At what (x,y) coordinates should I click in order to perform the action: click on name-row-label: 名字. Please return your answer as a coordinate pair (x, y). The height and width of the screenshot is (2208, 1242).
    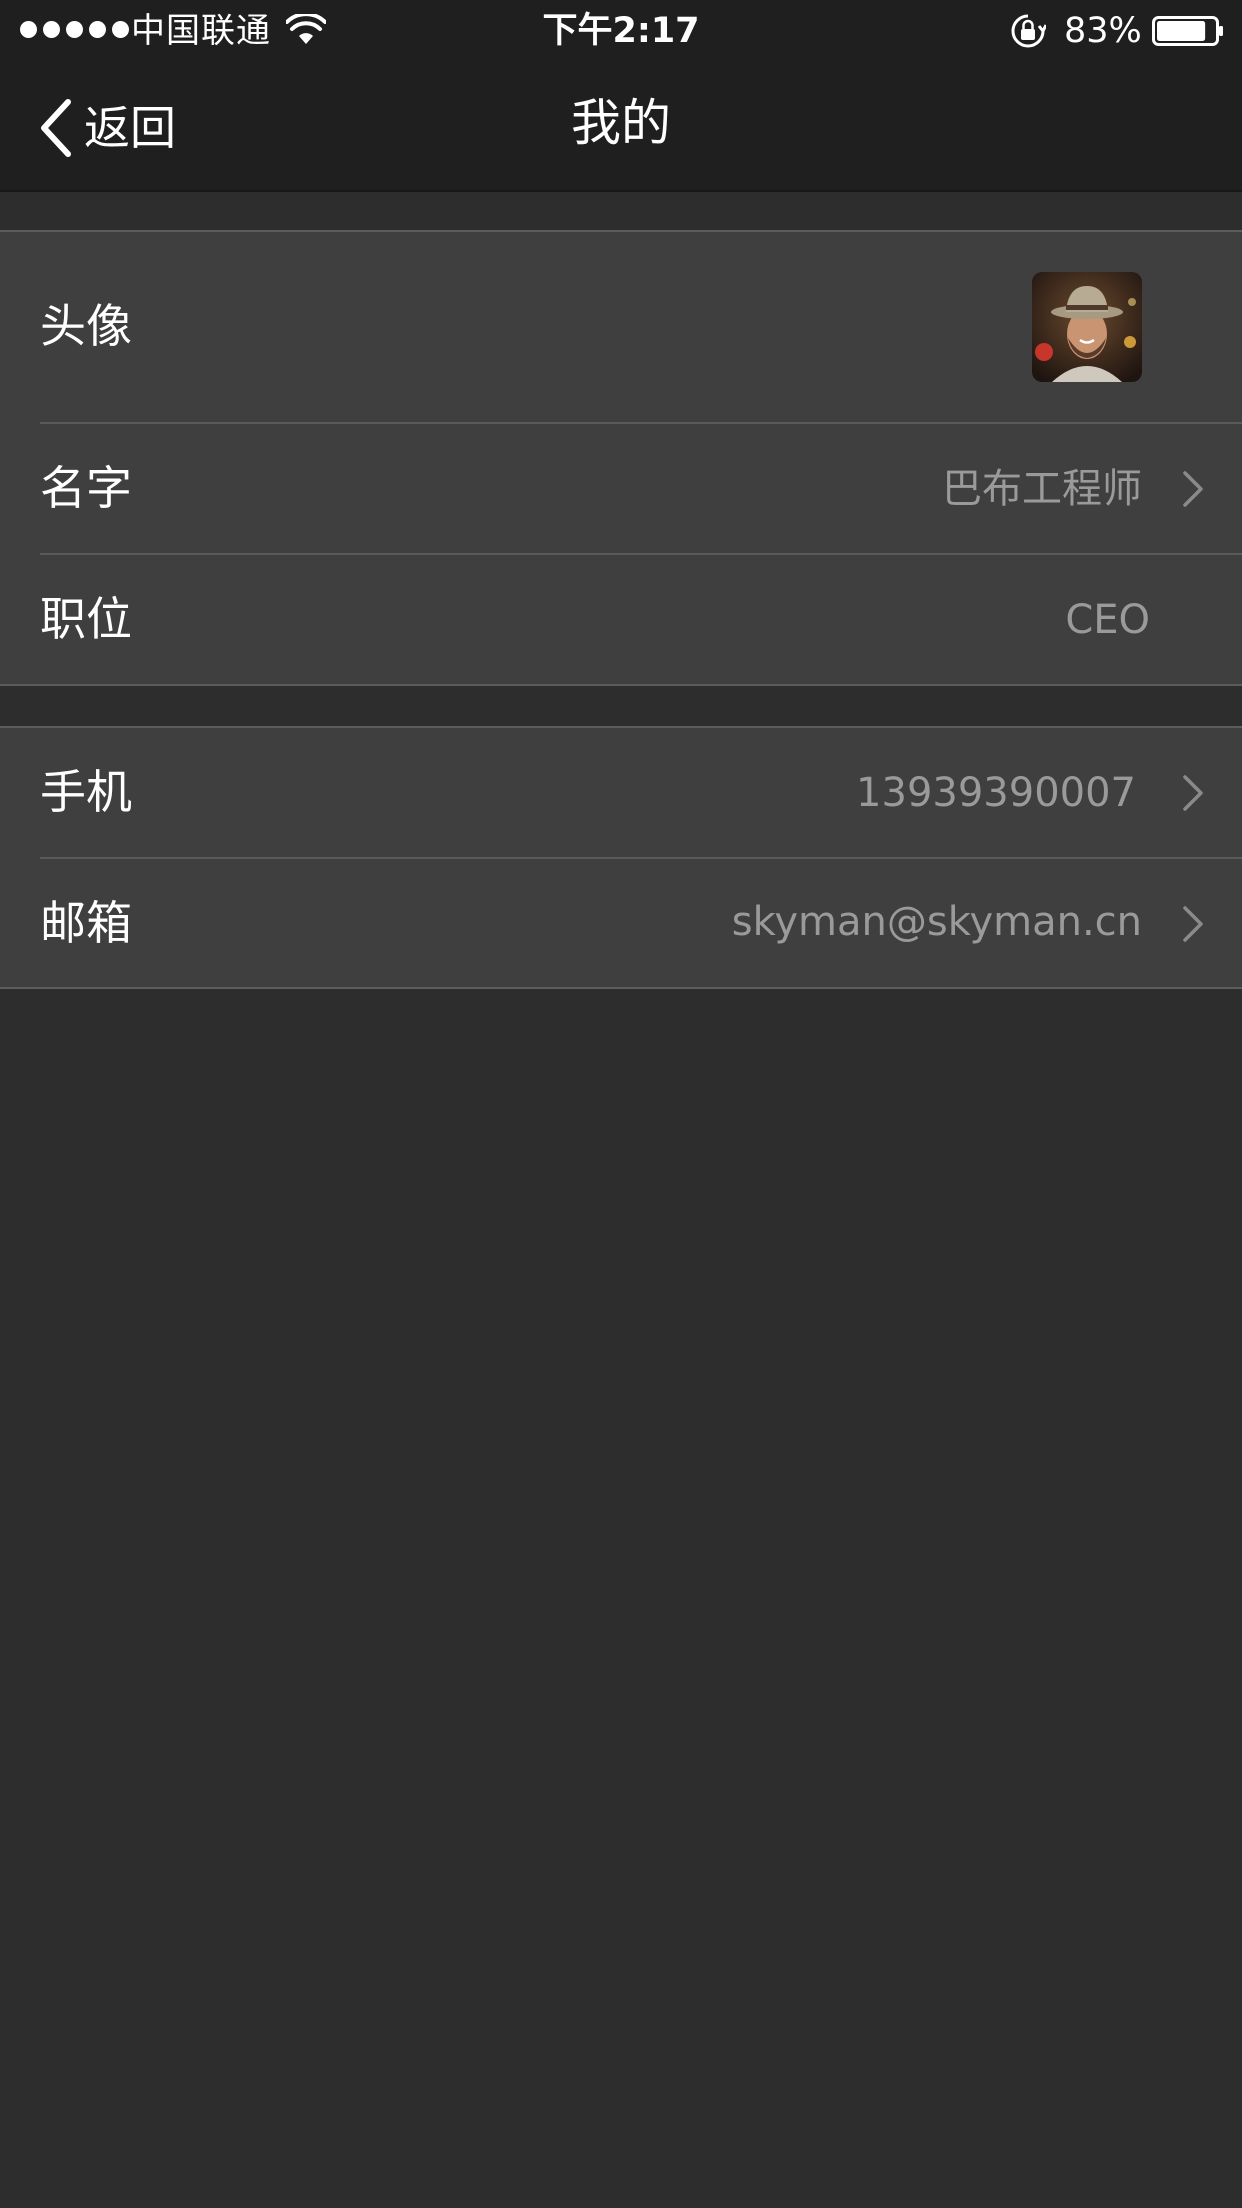
    Looking at the image, I should click on (86, 488).